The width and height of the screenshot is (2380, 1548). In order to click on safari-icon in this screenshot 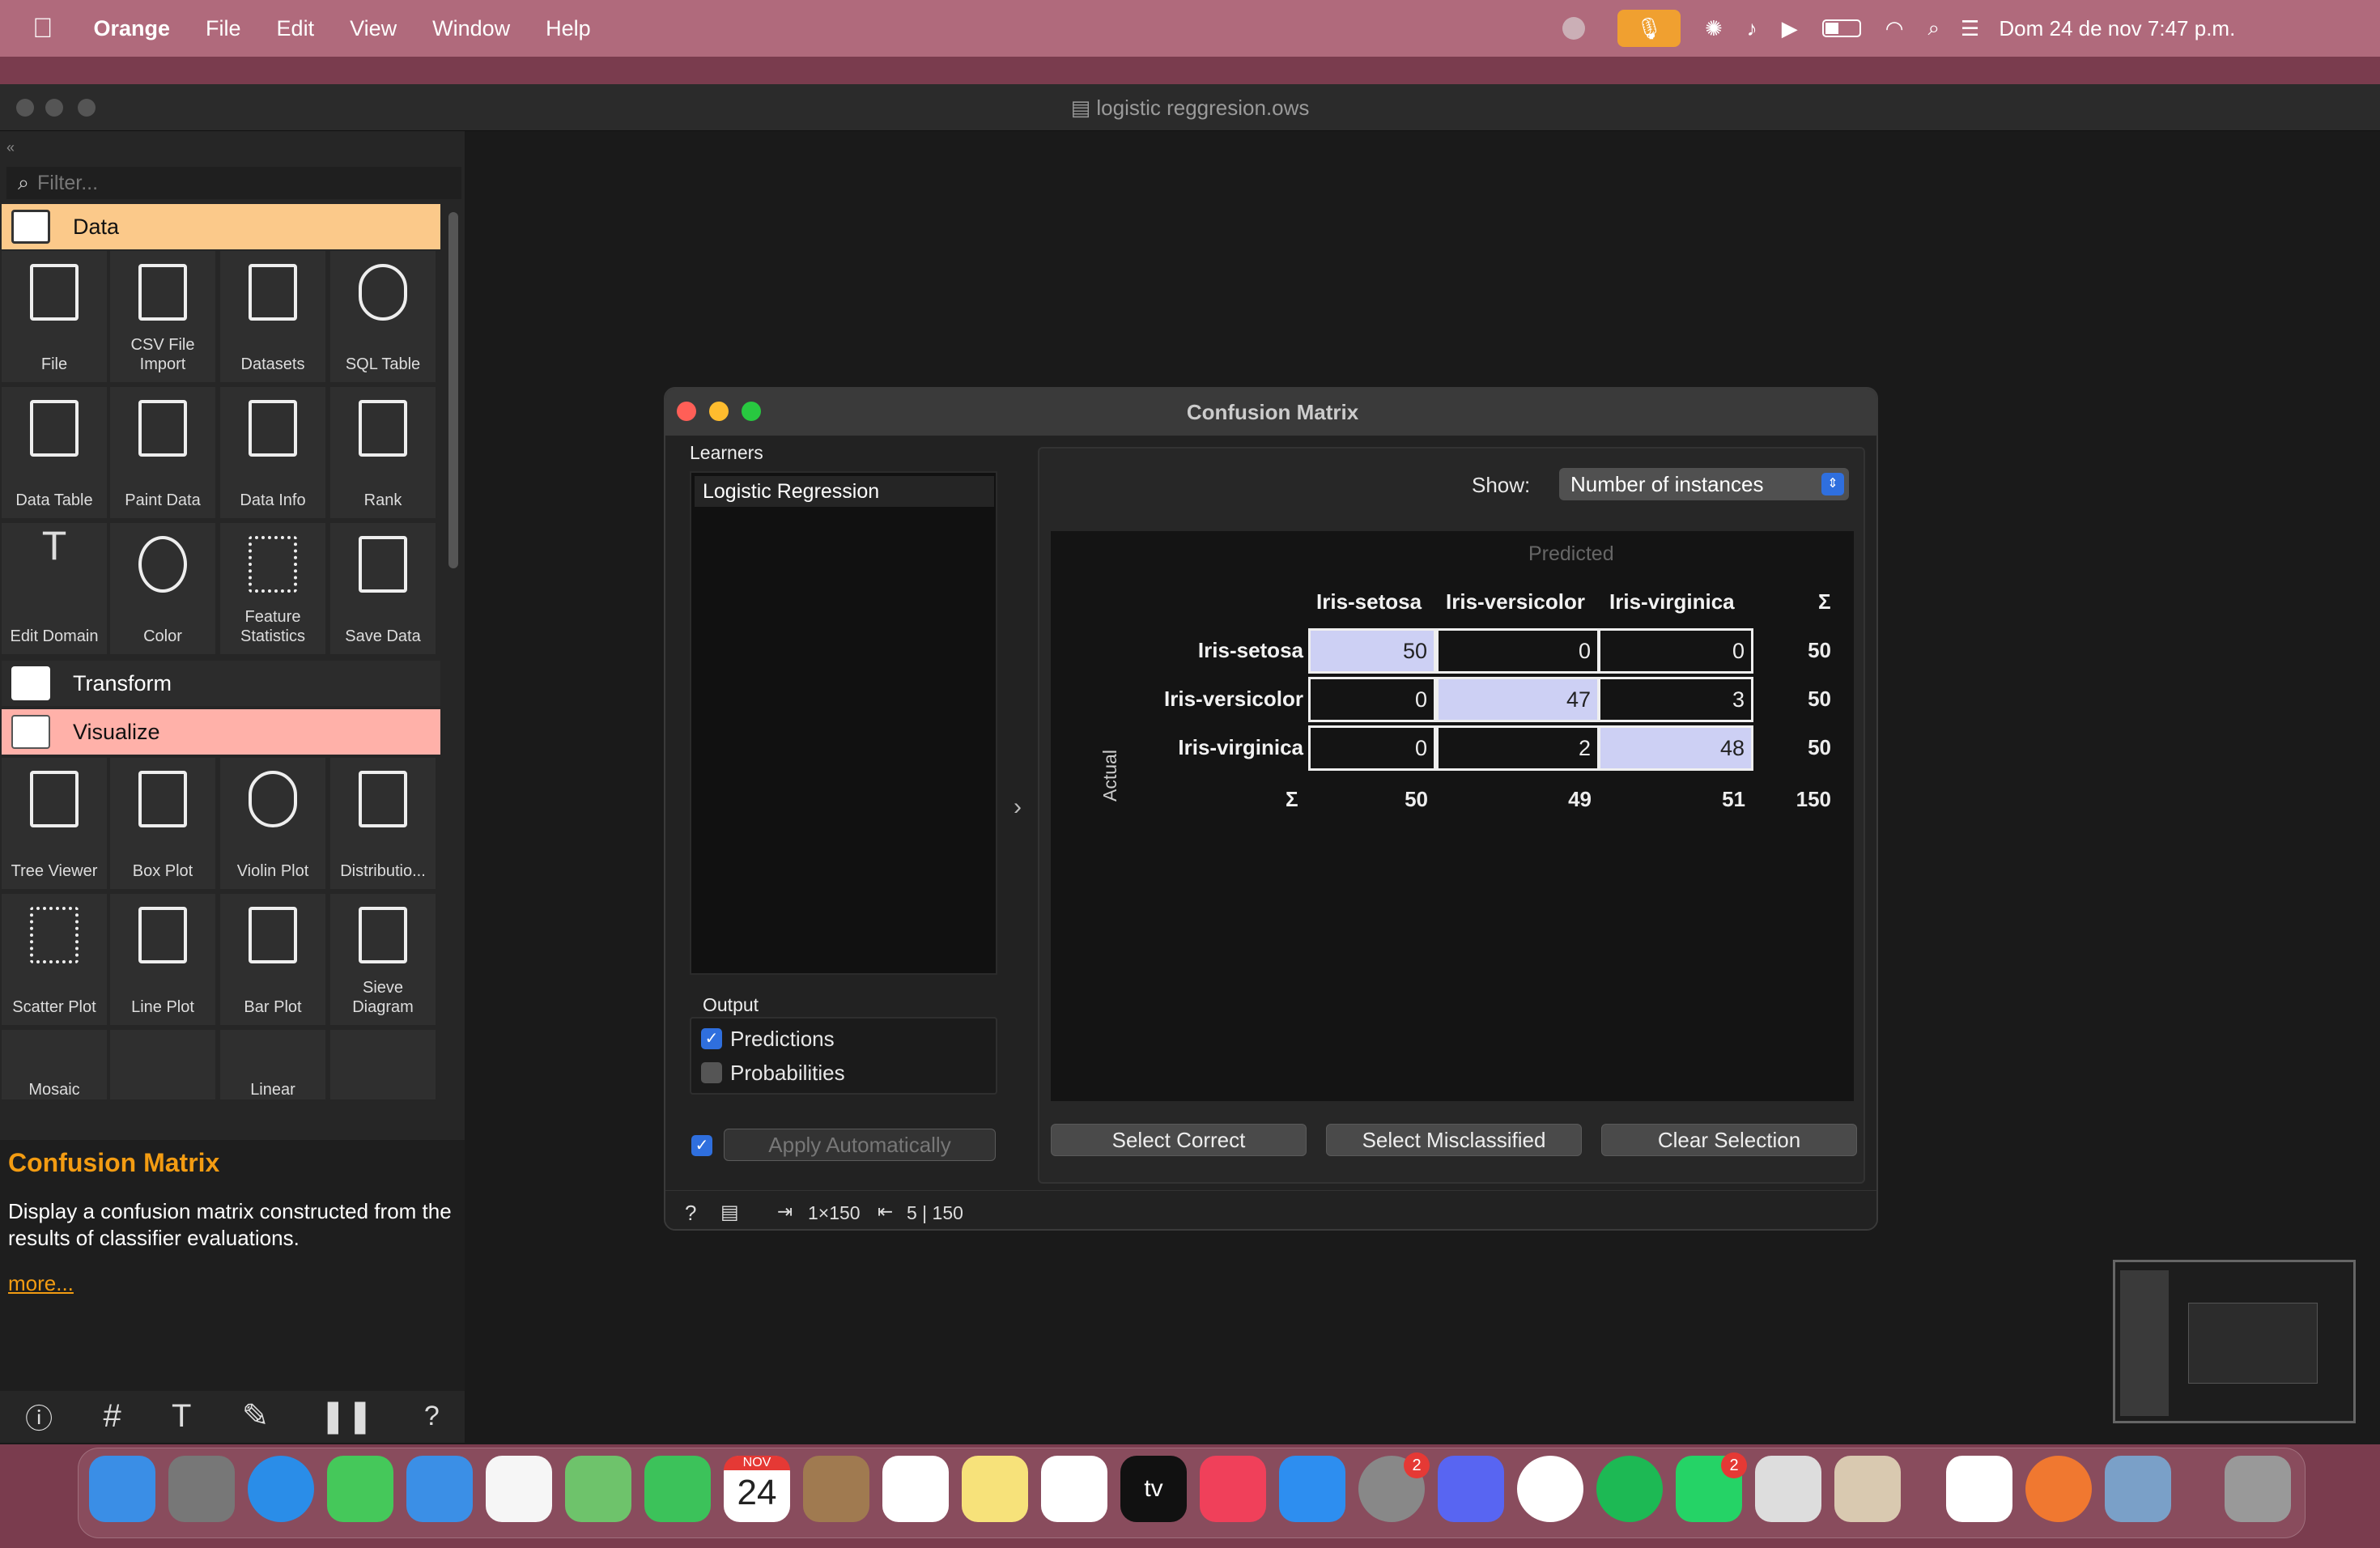, I will do `click(281, 1489)`.